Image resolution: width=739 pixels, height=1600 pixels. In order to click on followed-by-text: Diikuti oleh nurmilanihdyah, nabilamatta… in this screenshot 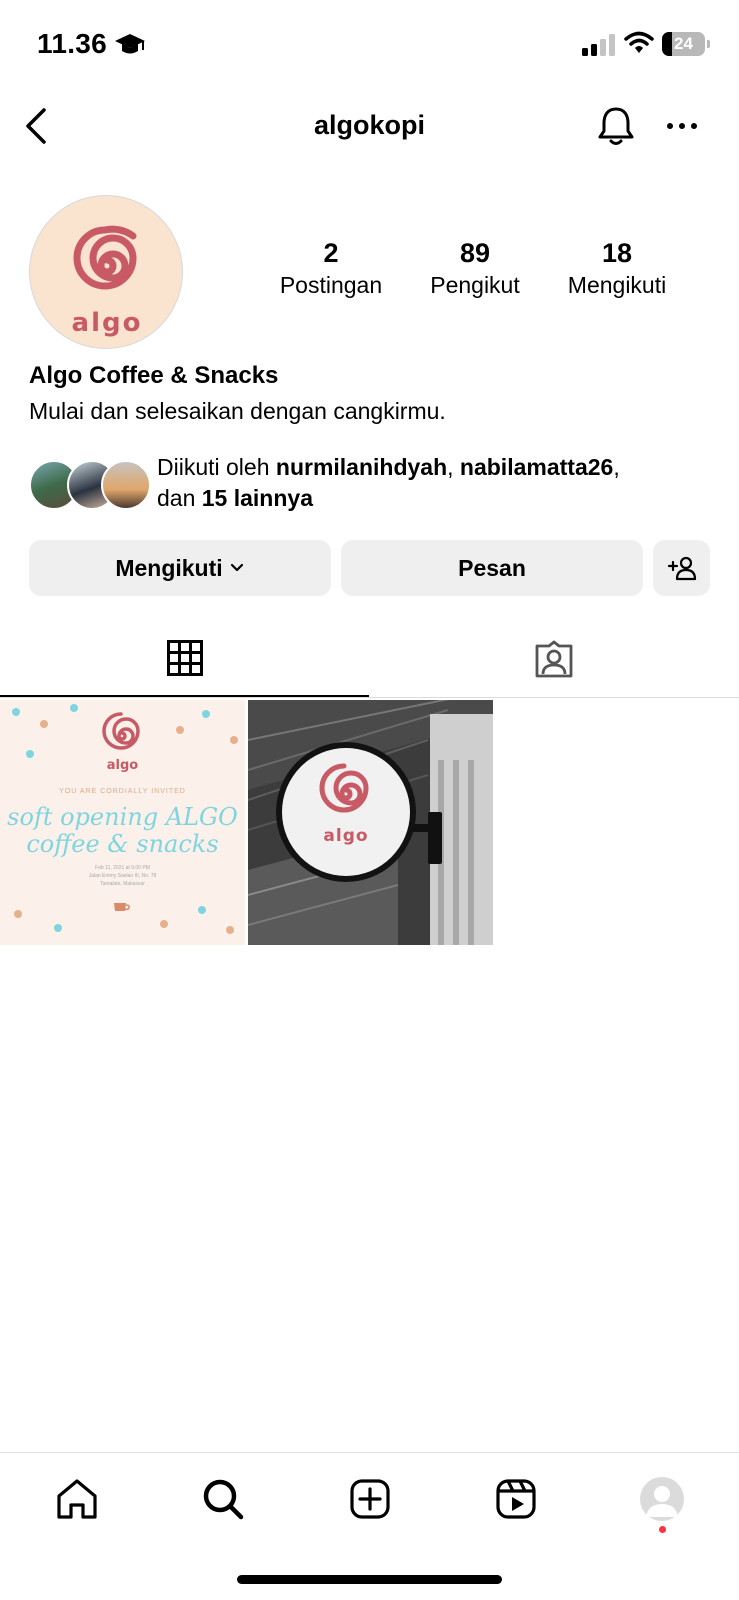, I will do `click(388, 482)`.